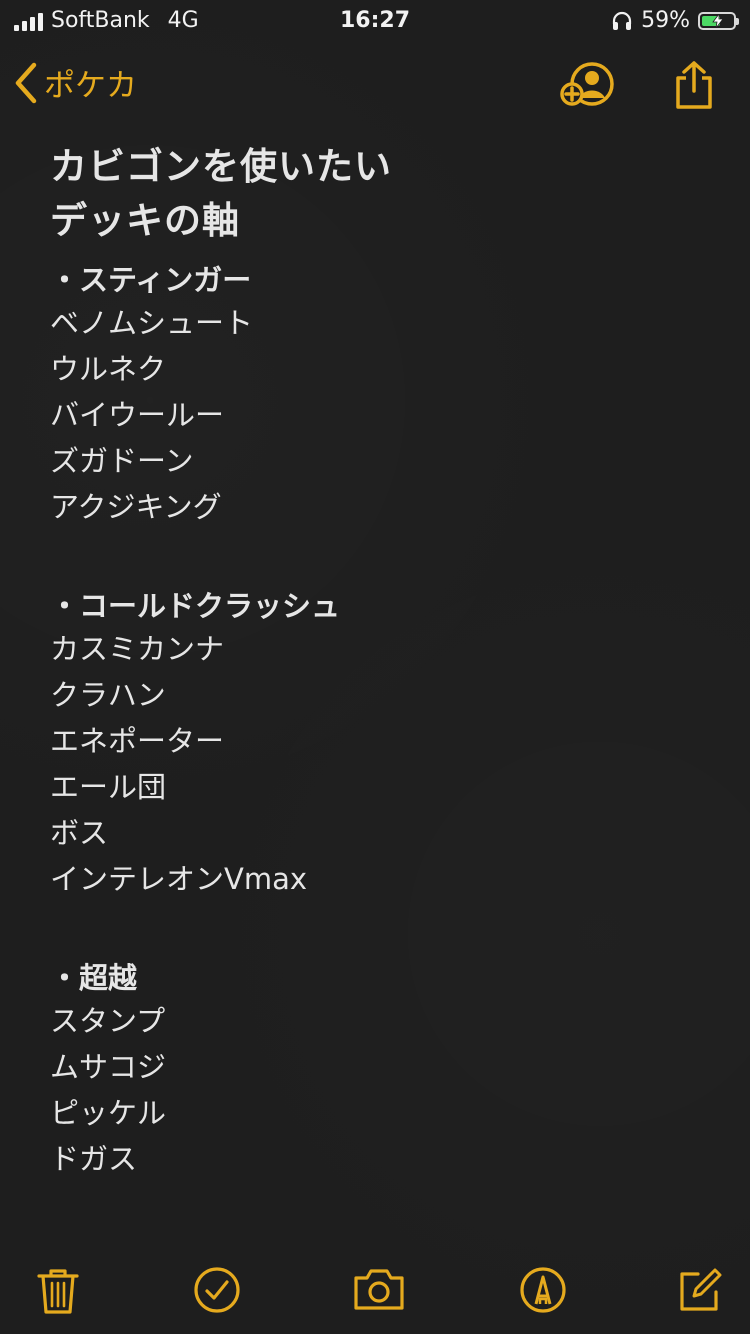 This screenshot has height=1334, width=750. Describe the element at coordinates (108, 1021) in the screenshot. I see `list-item: スタンプ` at that location.